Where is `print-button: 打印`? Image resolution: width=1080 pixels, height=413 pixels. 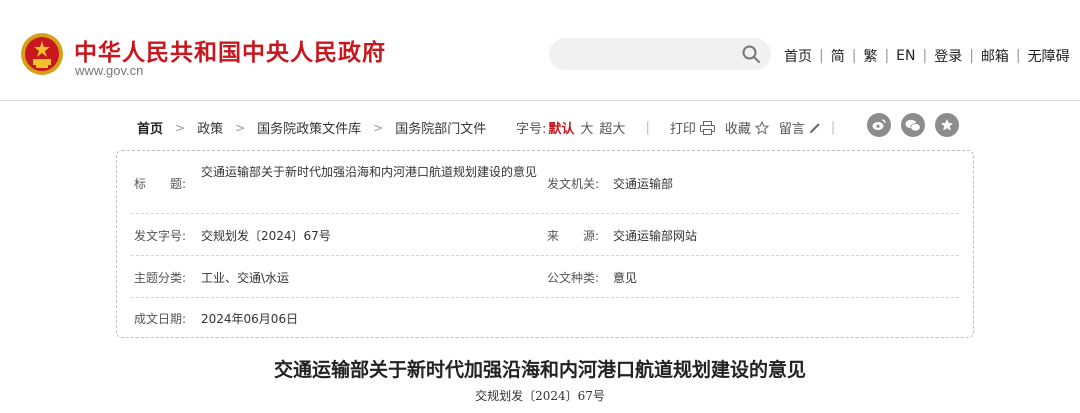
print-button: 打印 is located at coordinates (692, 127).